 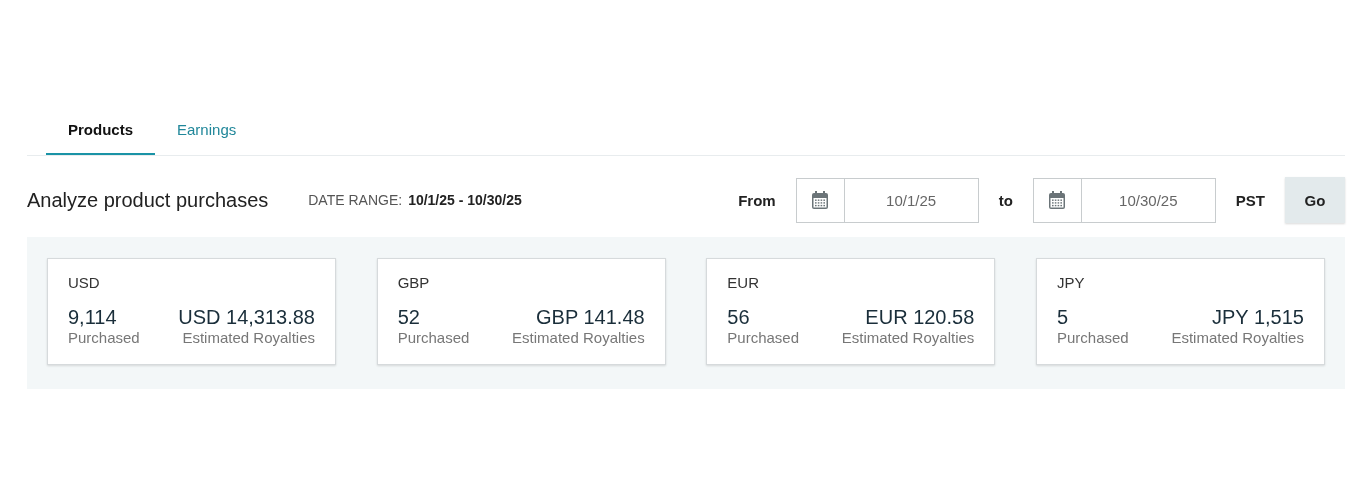 I want to click on purchased-count: 56, so click(x=738, y=317).